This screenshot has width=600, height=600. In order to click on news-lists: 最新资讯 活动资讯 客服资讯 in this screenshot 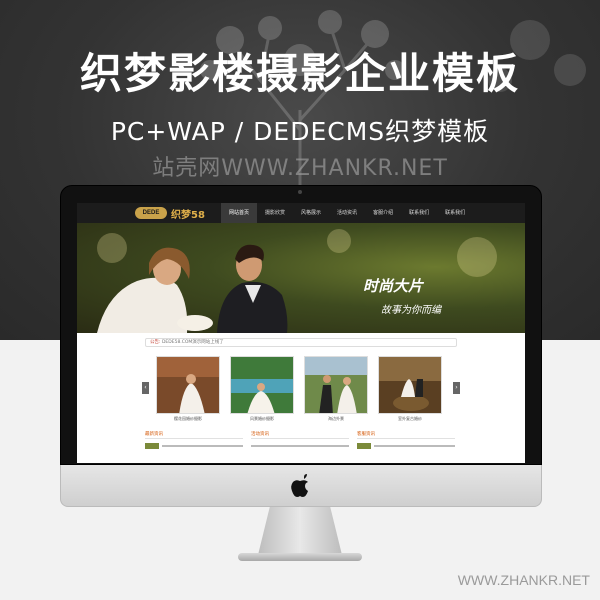, I will do `click(301, 446)`.